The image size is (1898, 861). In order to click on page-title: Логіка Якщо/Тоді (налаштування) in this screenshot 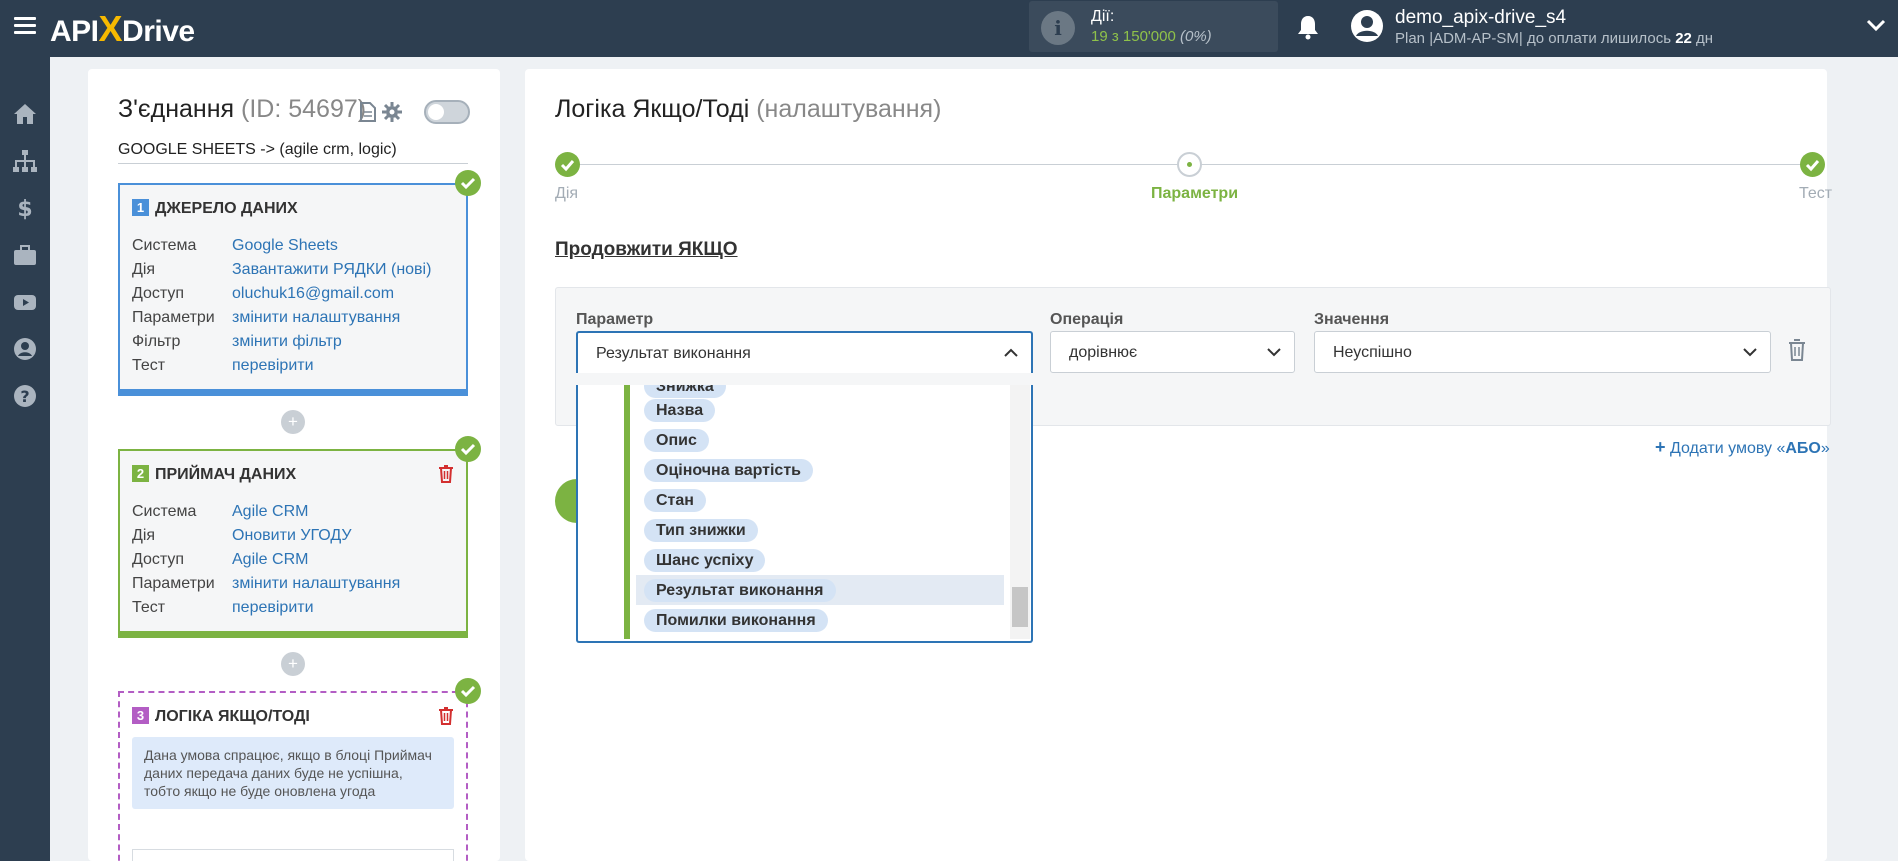, I will do `click(748, 109)`.